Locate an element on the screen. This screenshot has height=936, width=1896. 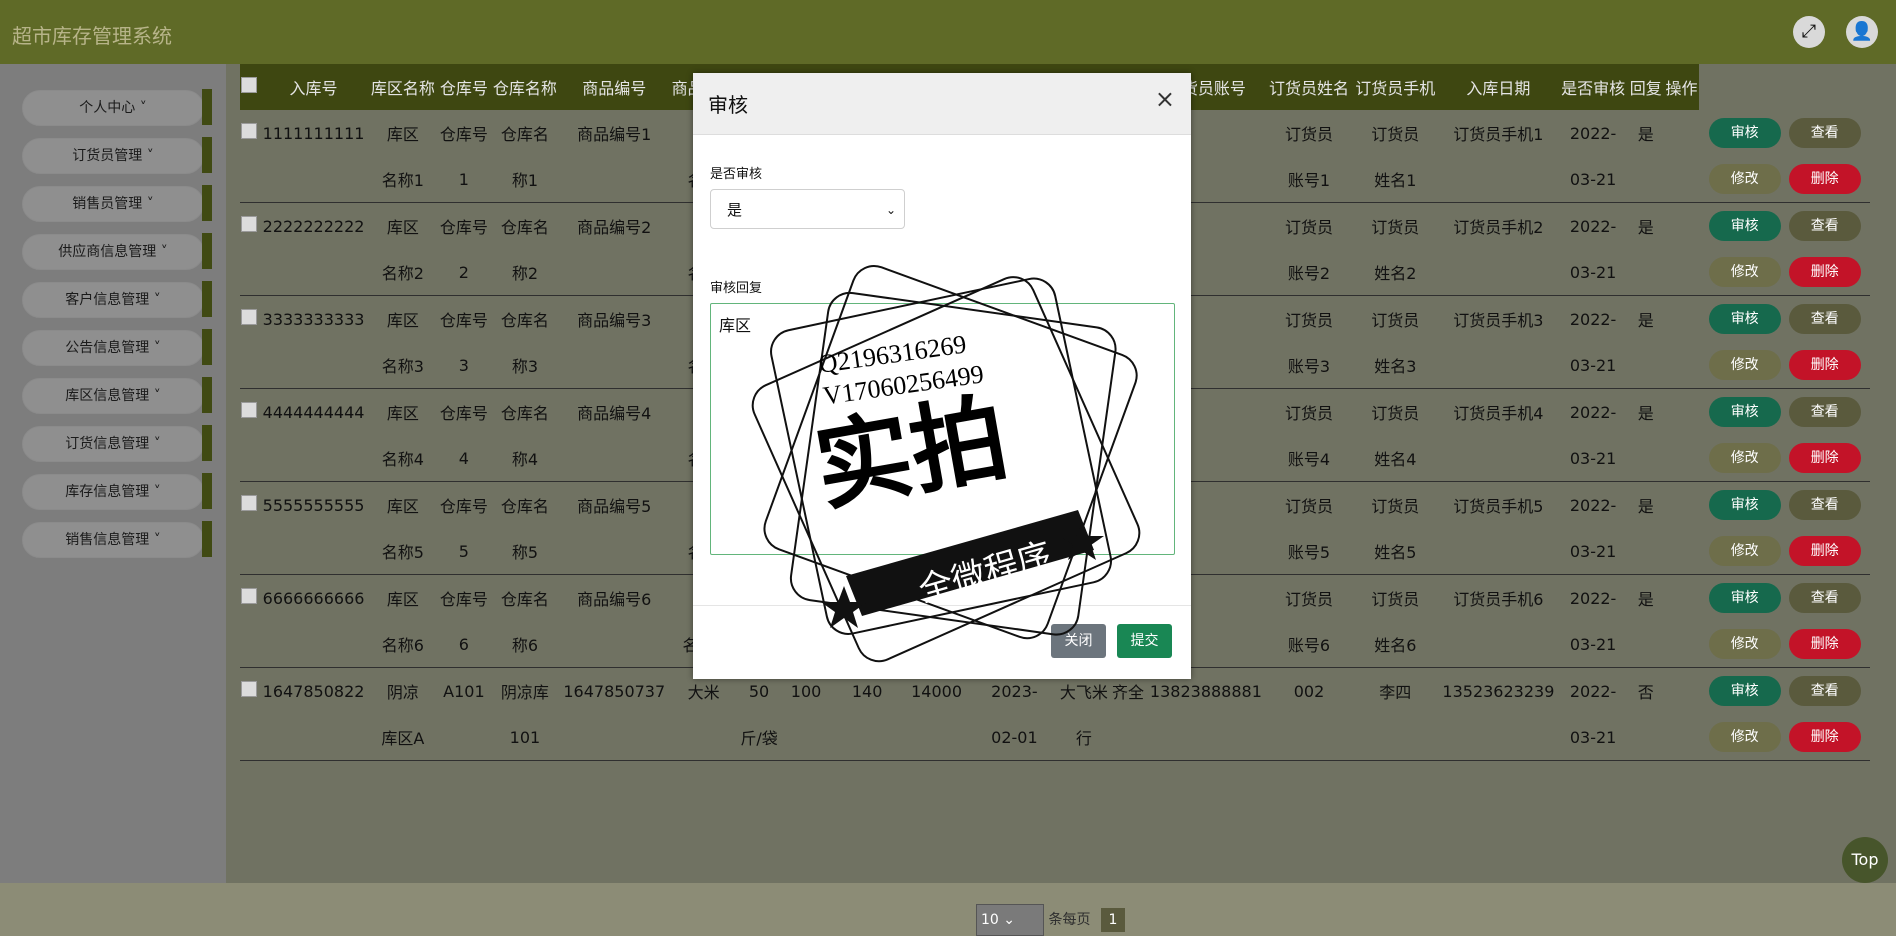
table-header: 回复 is located at coordinates (1645, 87).